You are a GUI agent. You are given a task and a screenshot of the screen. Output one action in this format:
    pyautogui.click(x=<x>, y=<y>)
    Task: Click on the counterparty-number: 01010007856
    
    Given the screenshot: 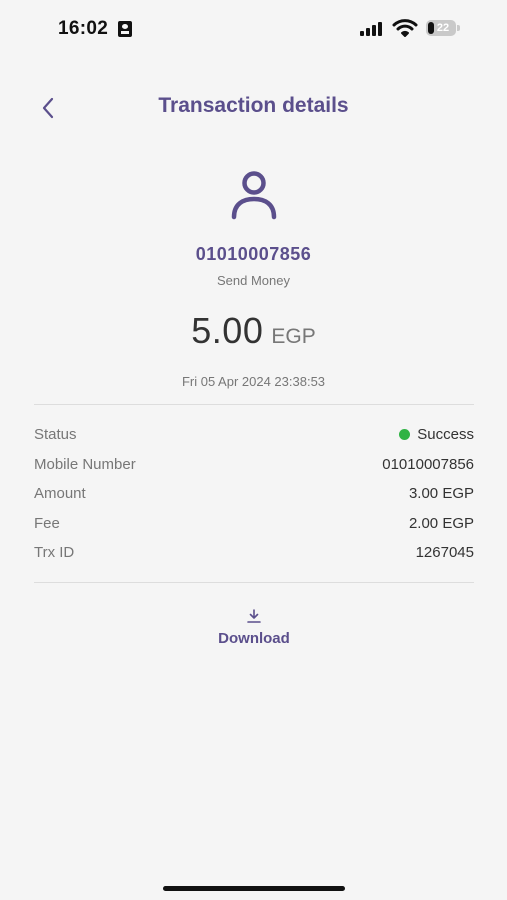 What is the action you would take?
    pyautogui.click(x=253, y=254)
    